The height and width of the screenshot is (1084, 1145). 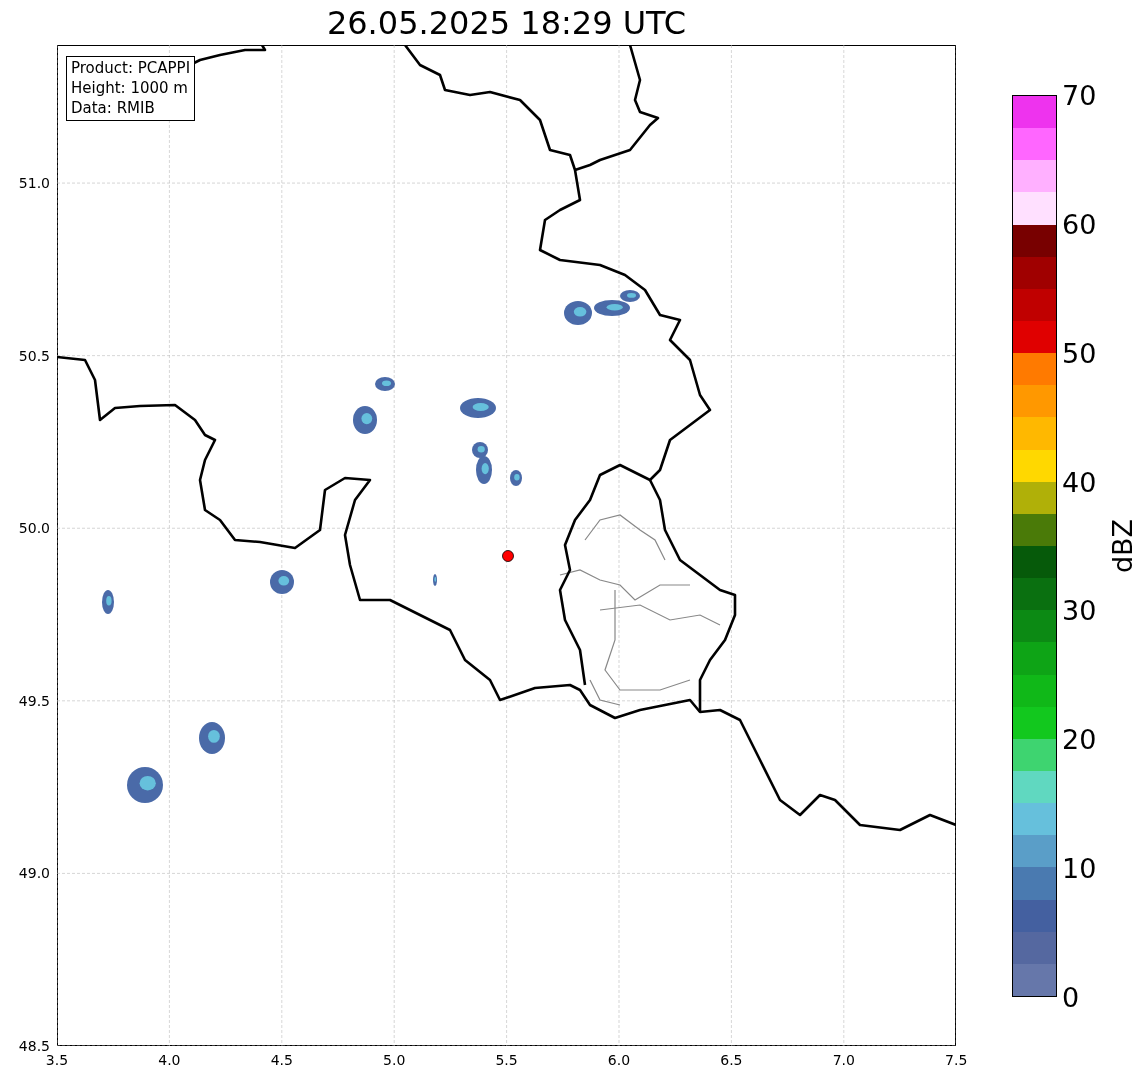 What do you see at coordinates (843, 1060) in the screenshot?
I see `x-axis-tick-label: 7.0` at bounding box center [843, 1060].